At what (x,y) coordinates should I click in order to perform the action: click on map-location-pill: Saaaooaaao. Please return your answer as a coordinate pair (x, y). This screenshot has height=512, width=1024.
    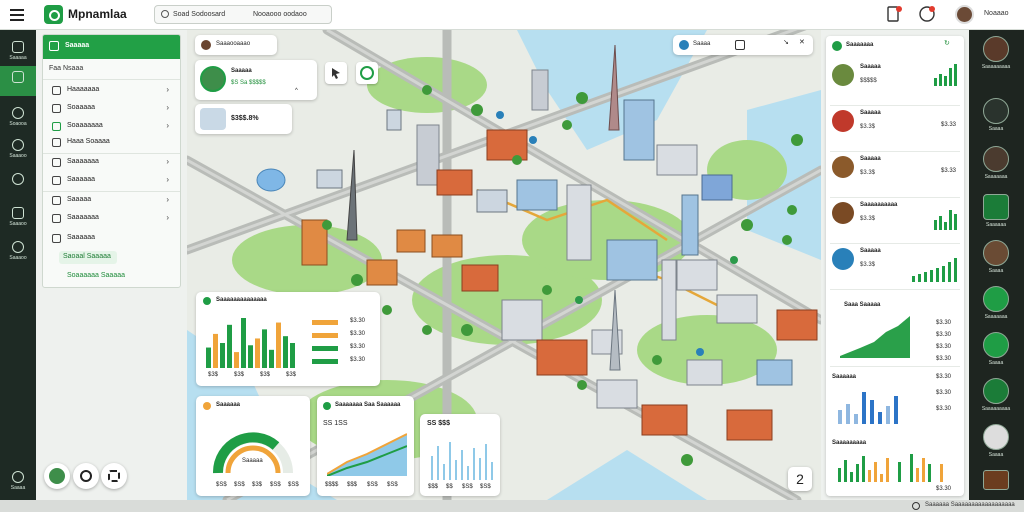
    Looking at the image, I should click on (236, 45).